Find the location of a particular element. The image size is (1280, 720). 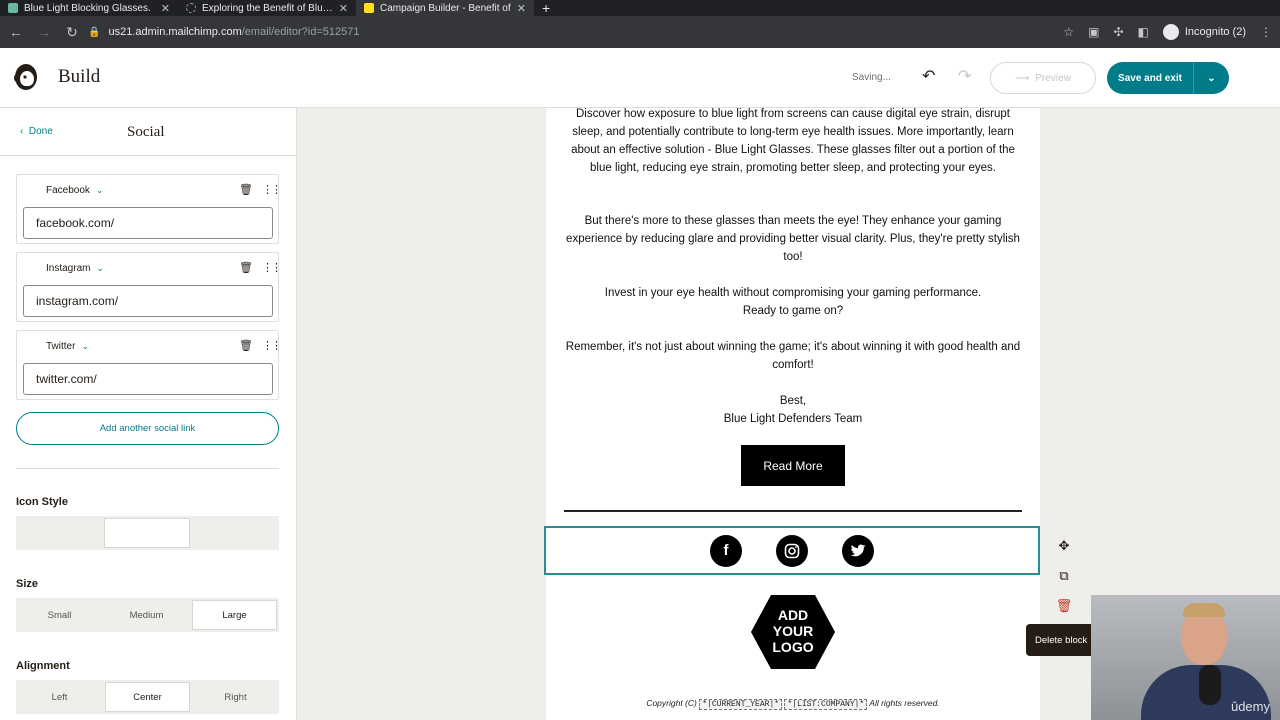

logo-placeholder: ADD YOUR LOGO is located at coordinates (793, 632).